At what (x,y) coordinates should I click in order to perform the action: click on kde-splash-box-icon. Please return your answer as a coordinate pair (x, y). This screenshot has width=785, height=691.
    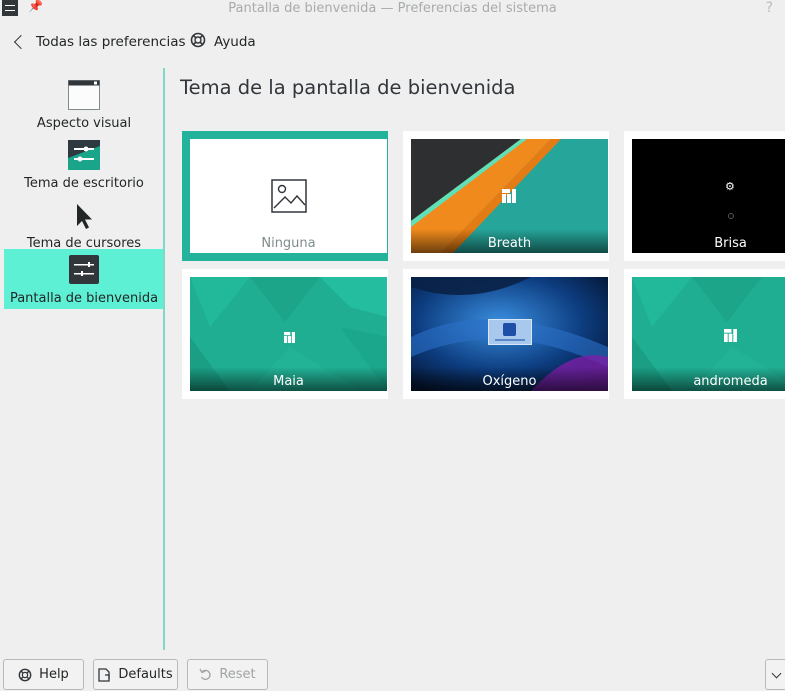
    Looking at the image, I should click on (510, 332).